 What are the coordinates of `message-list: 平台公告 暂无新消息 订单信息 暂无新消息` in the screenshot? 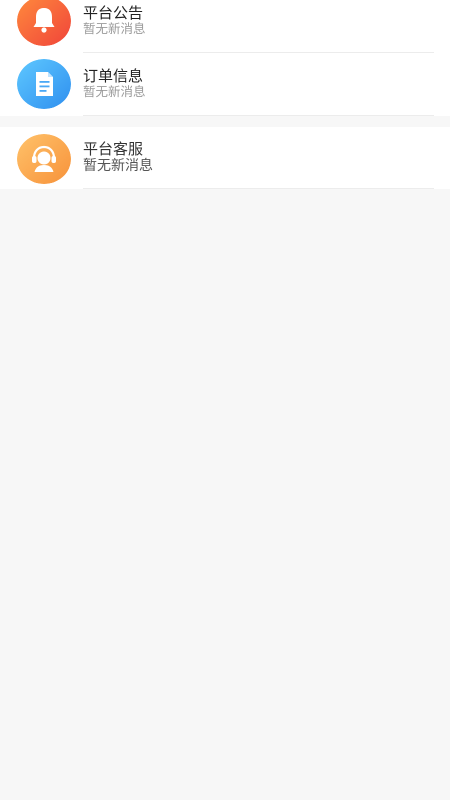 It's located at (225, 58).